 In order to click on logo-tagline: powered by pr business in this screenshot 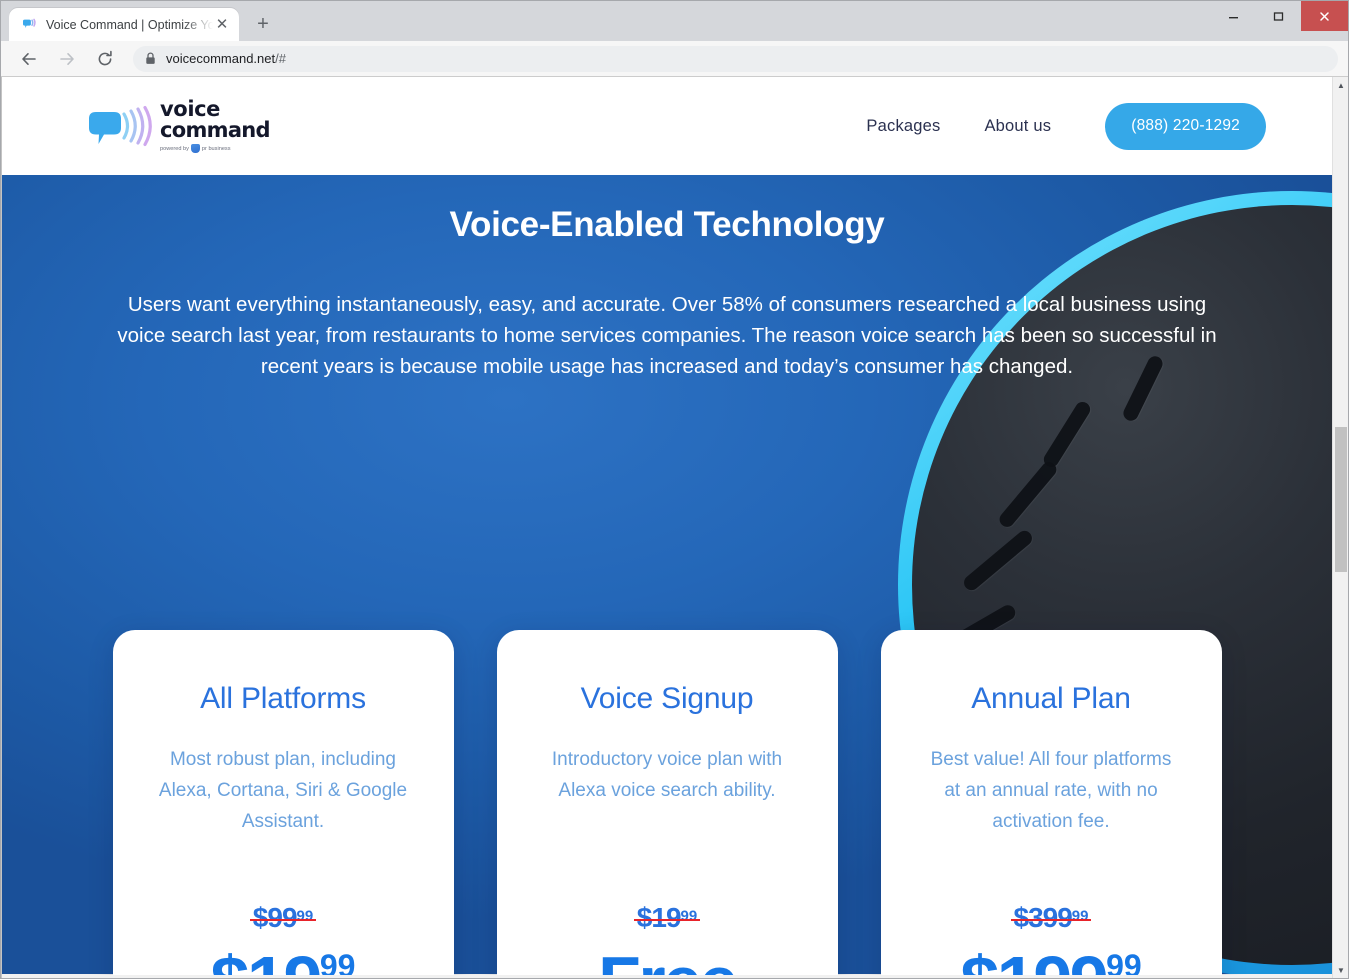, I will do `click(215, 148)`.